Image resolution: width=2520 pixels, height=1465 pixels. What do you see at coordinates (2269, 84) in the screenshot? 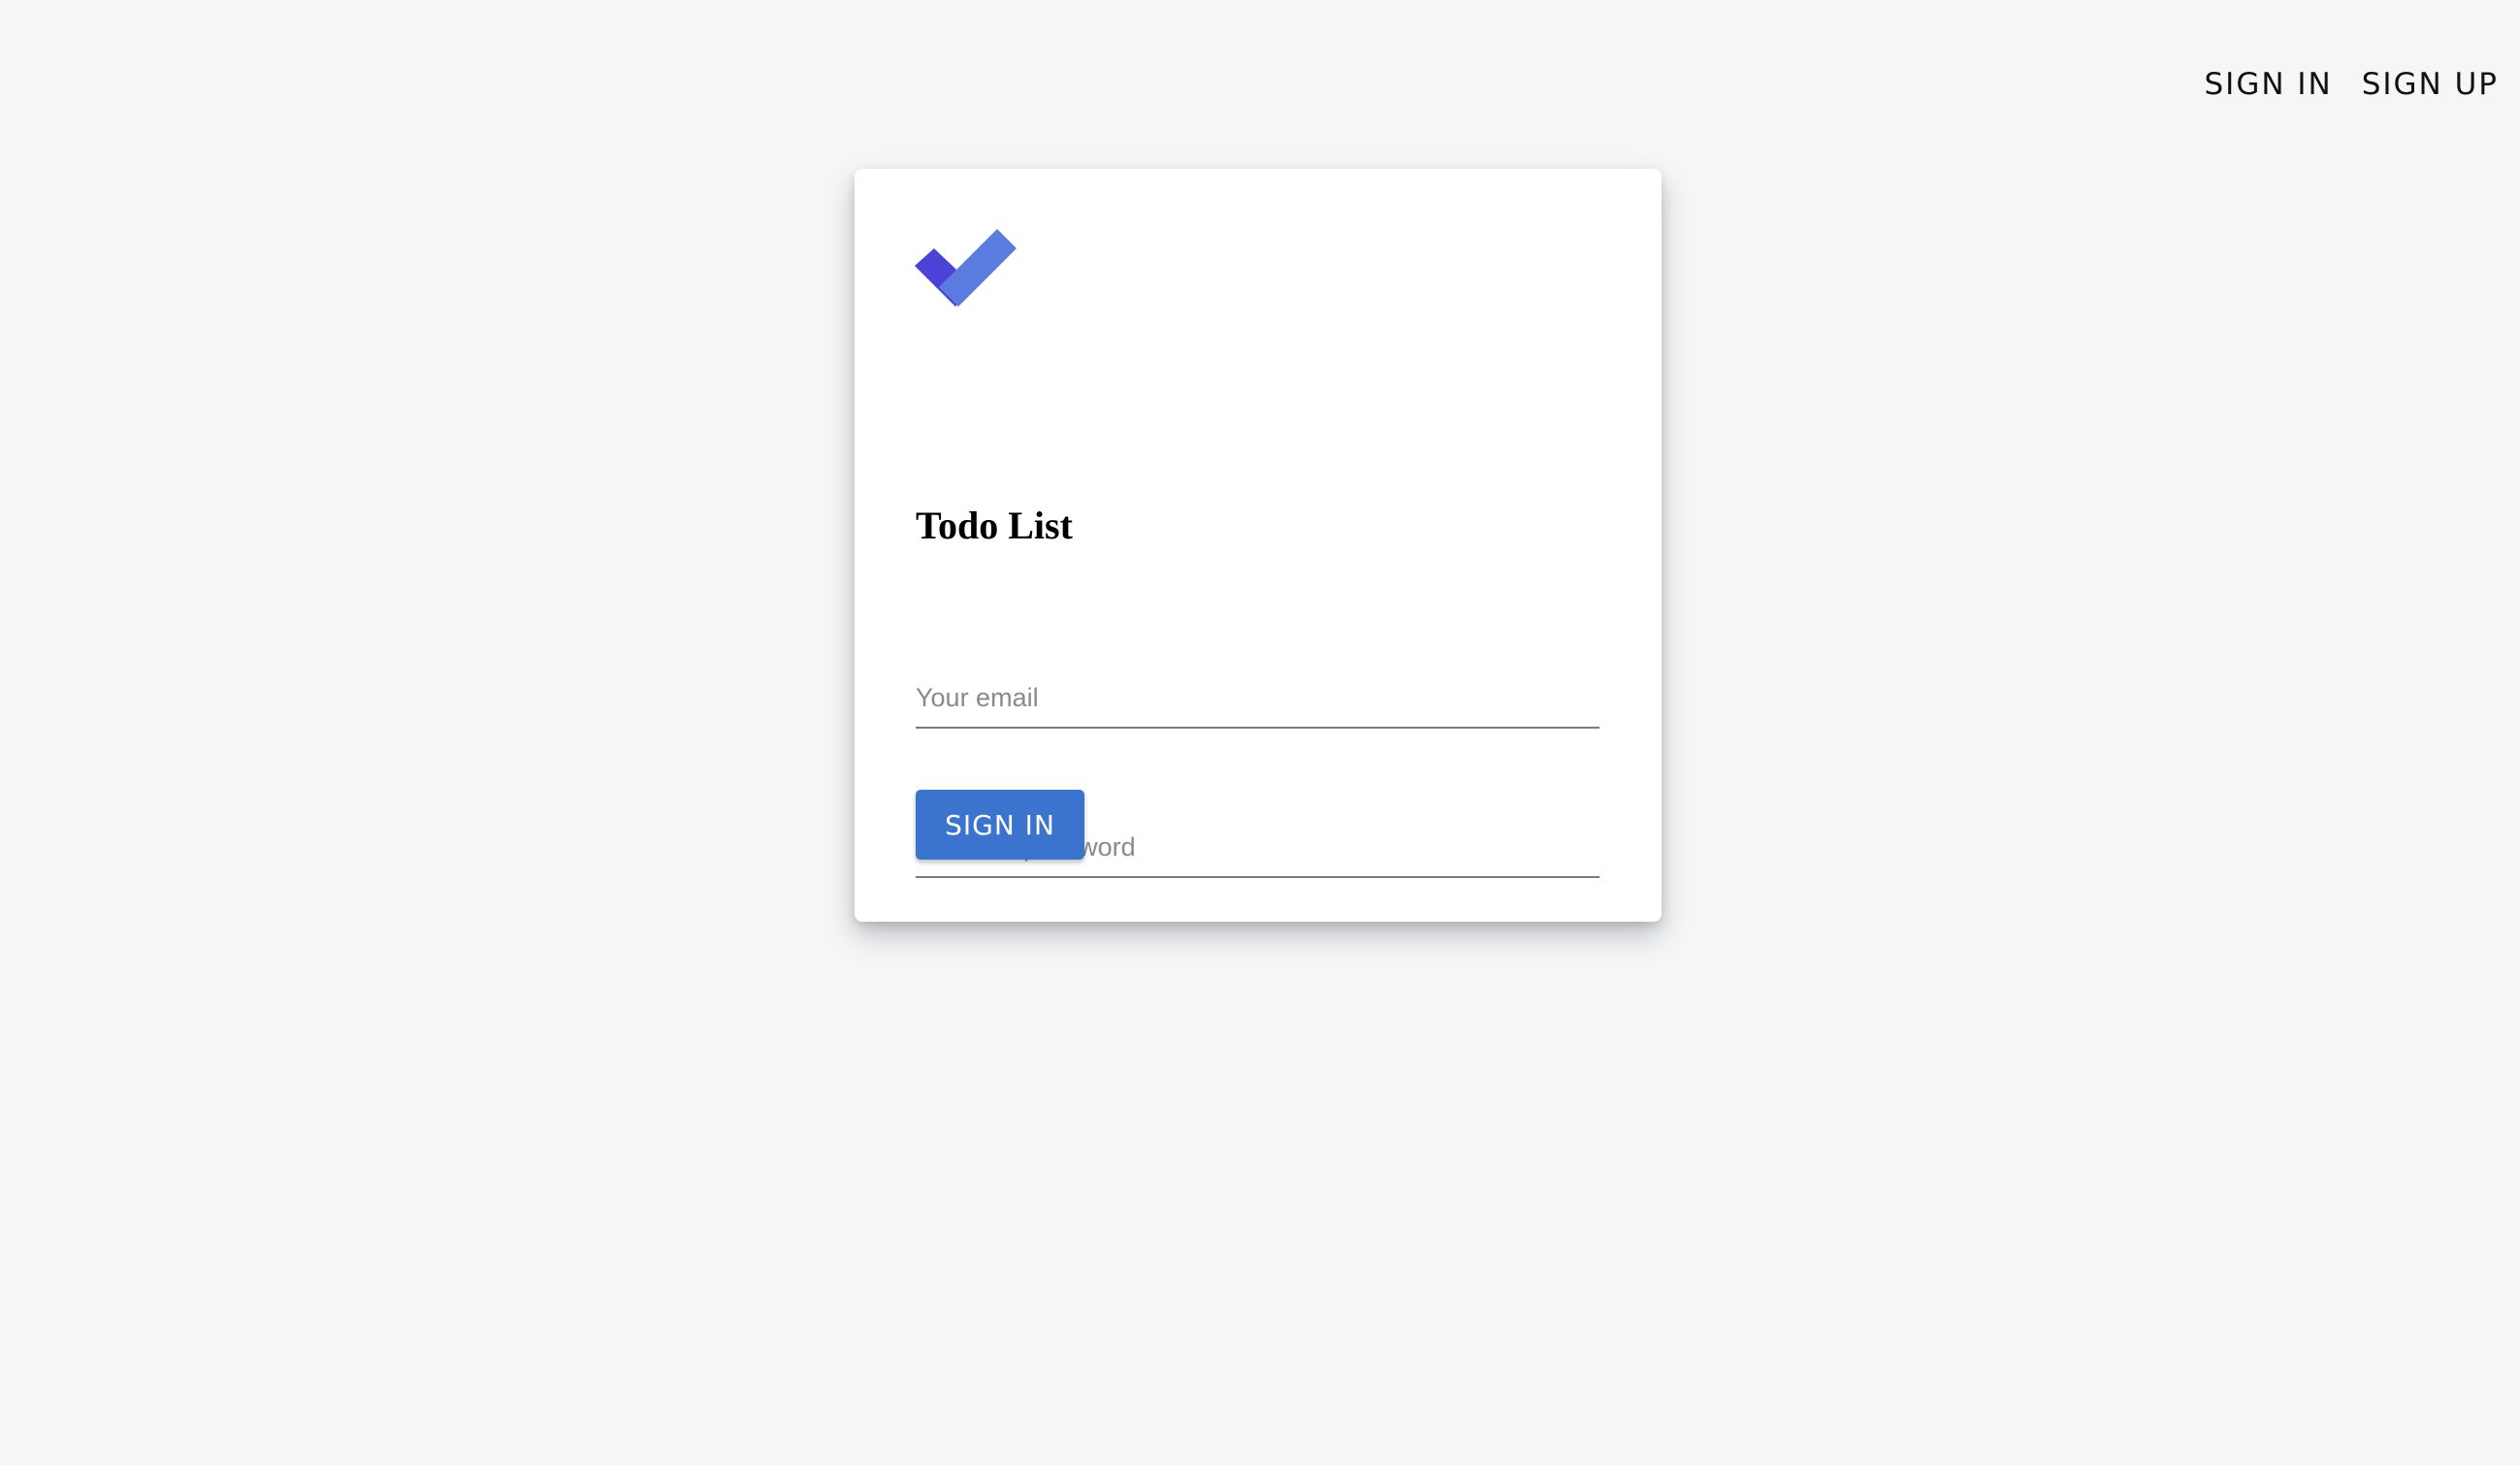
I see `nav-sign-in-link: SIGN IN` at bounding box center [2269, 84].